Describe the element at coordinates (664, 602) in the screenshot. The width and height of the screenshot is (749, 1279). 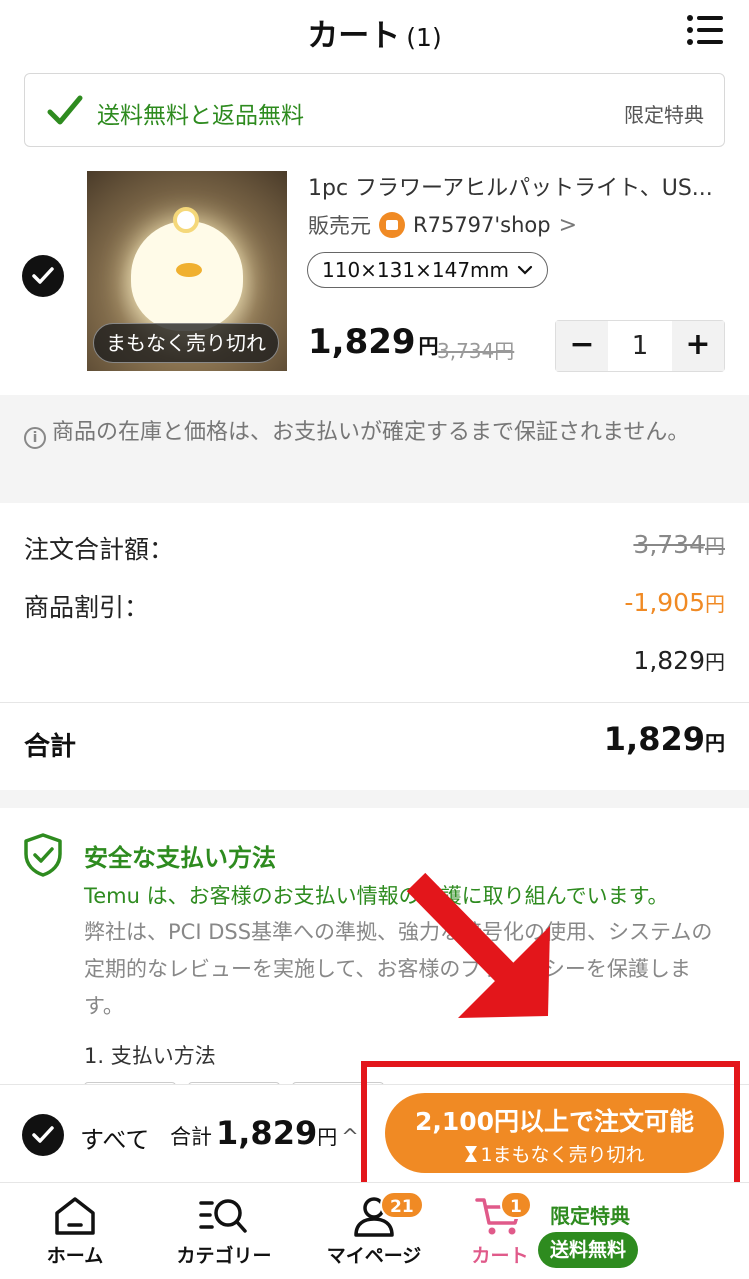
I see `discount-amount: -1,905` at that location.